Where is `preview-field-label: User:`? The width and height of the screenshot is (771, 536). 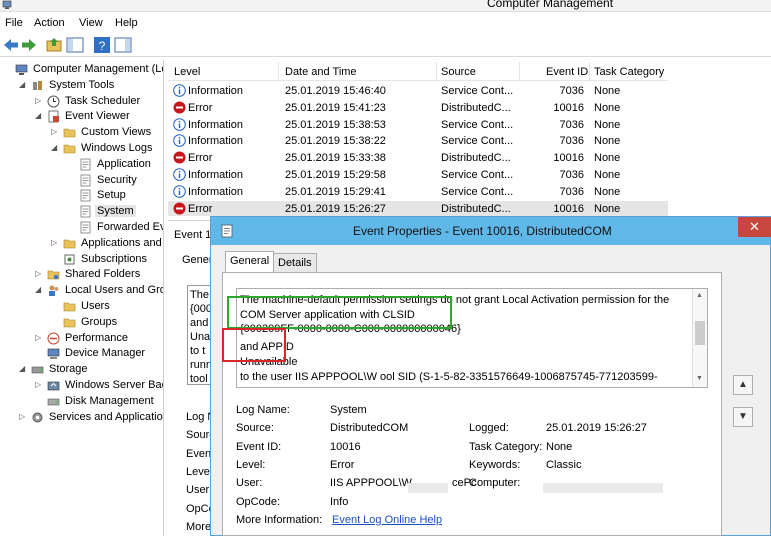 preview-field-label: User: is located at coordinates (199, 490).